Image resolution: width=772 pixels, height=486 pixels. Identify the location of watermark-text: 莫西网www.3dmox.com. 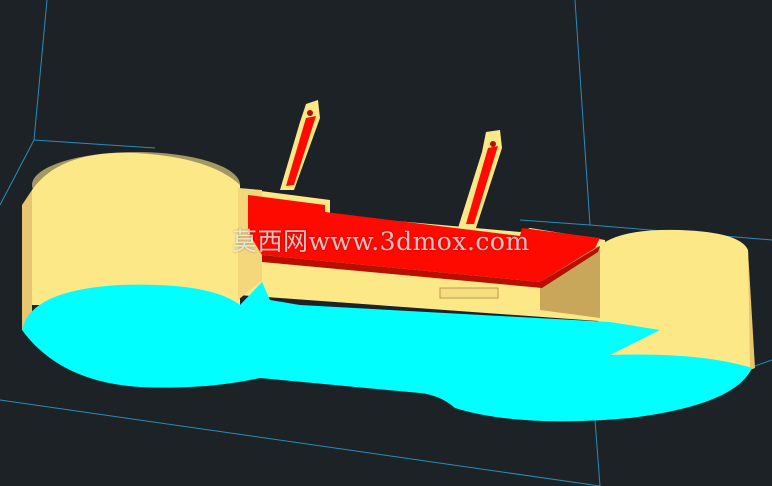
(381, 241).